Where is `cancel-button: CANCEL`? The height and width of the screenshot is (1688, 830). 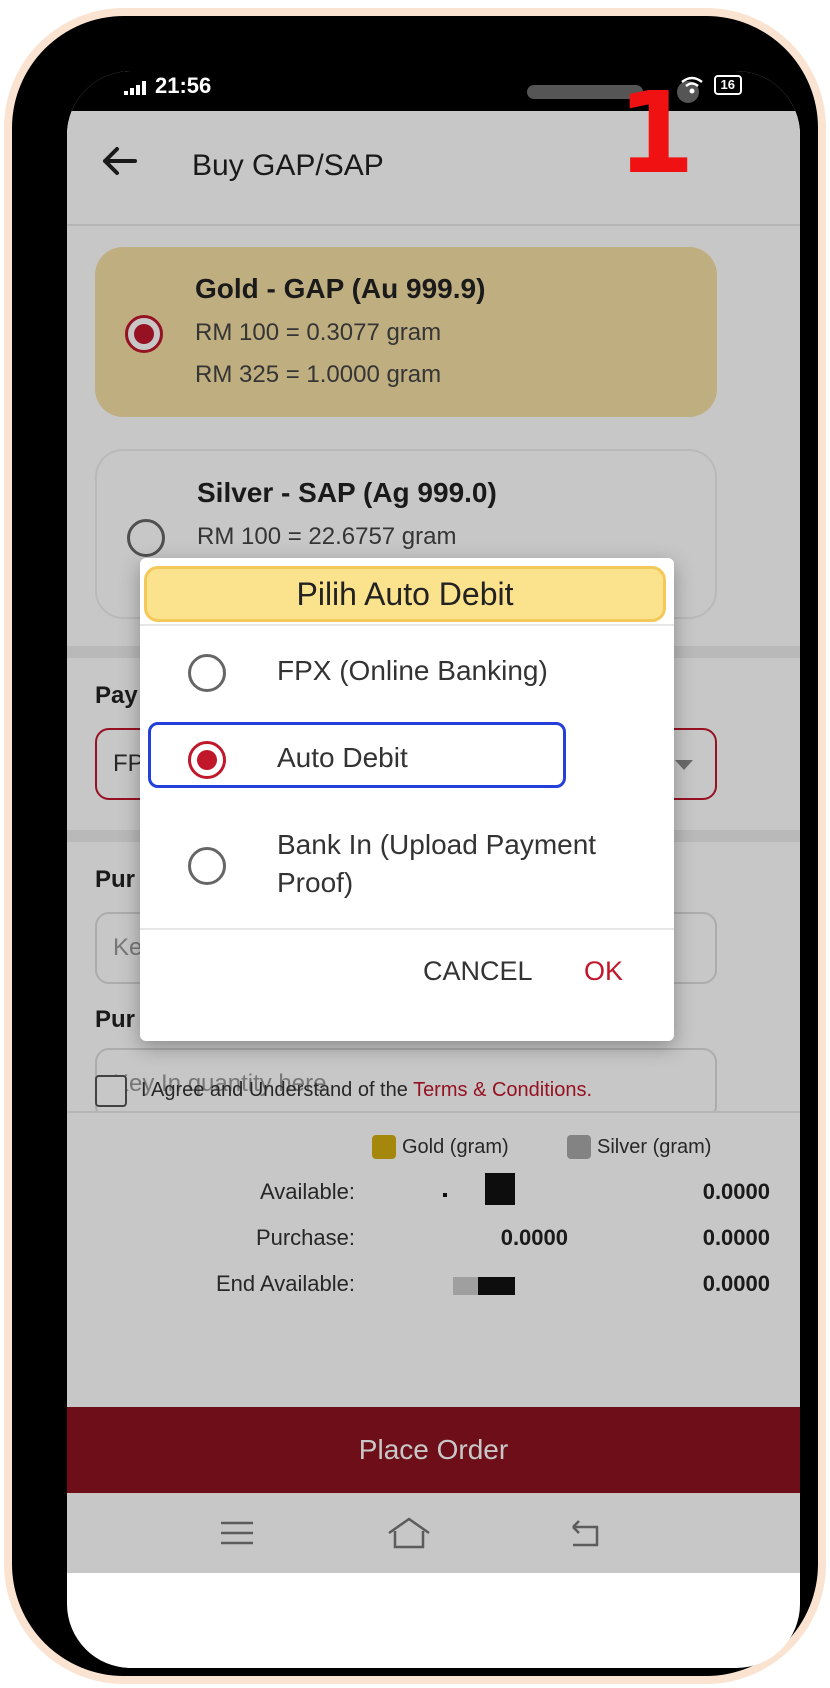
cancel-button: CANCEL is located at coordinates (478, 971).